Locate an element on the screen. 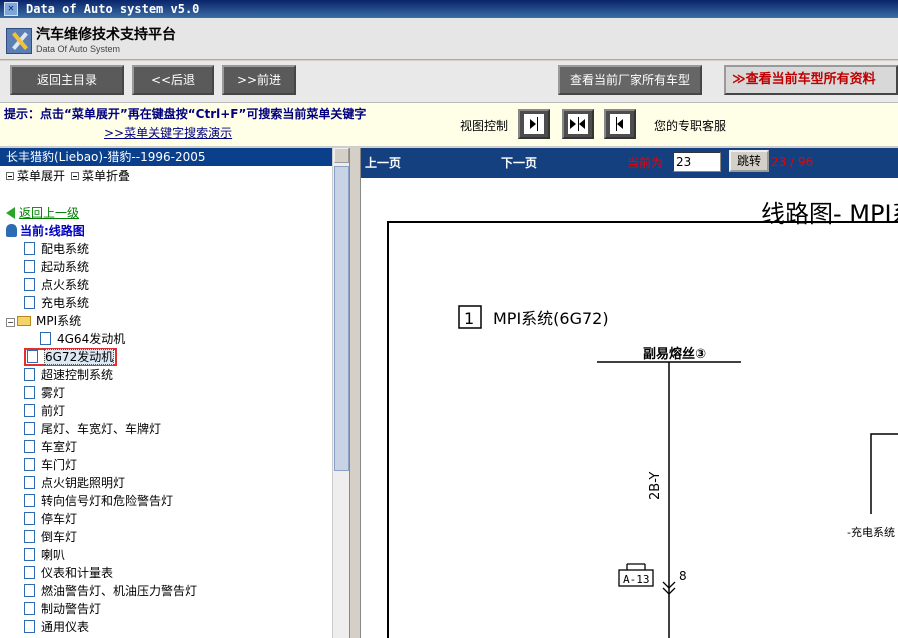 The width and height of the screenshot is (898, 638). tree-folder-mpi: − MPI系统 is located at coordinates (177, 321).